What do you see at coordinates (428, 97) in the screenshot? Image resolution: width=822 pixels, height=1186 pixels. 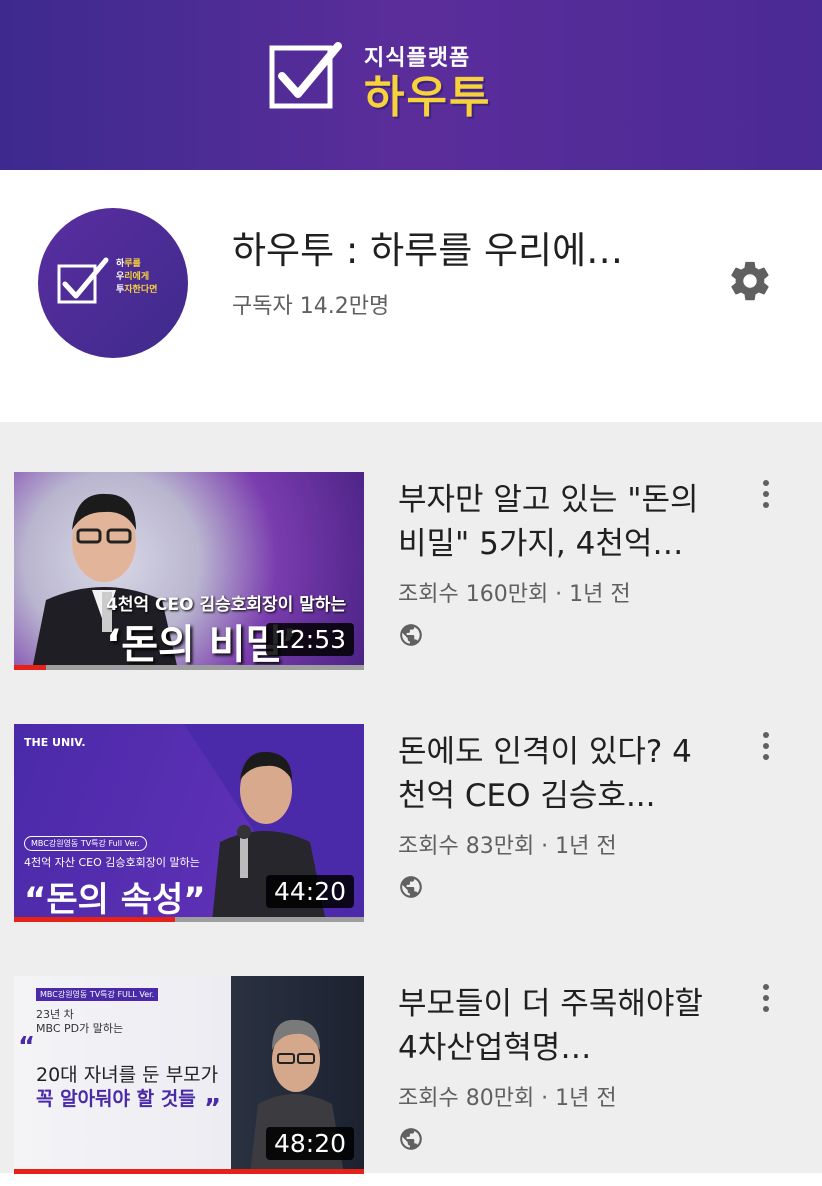 I see `banner-title: 하우투` at bounding box center [428, 97].